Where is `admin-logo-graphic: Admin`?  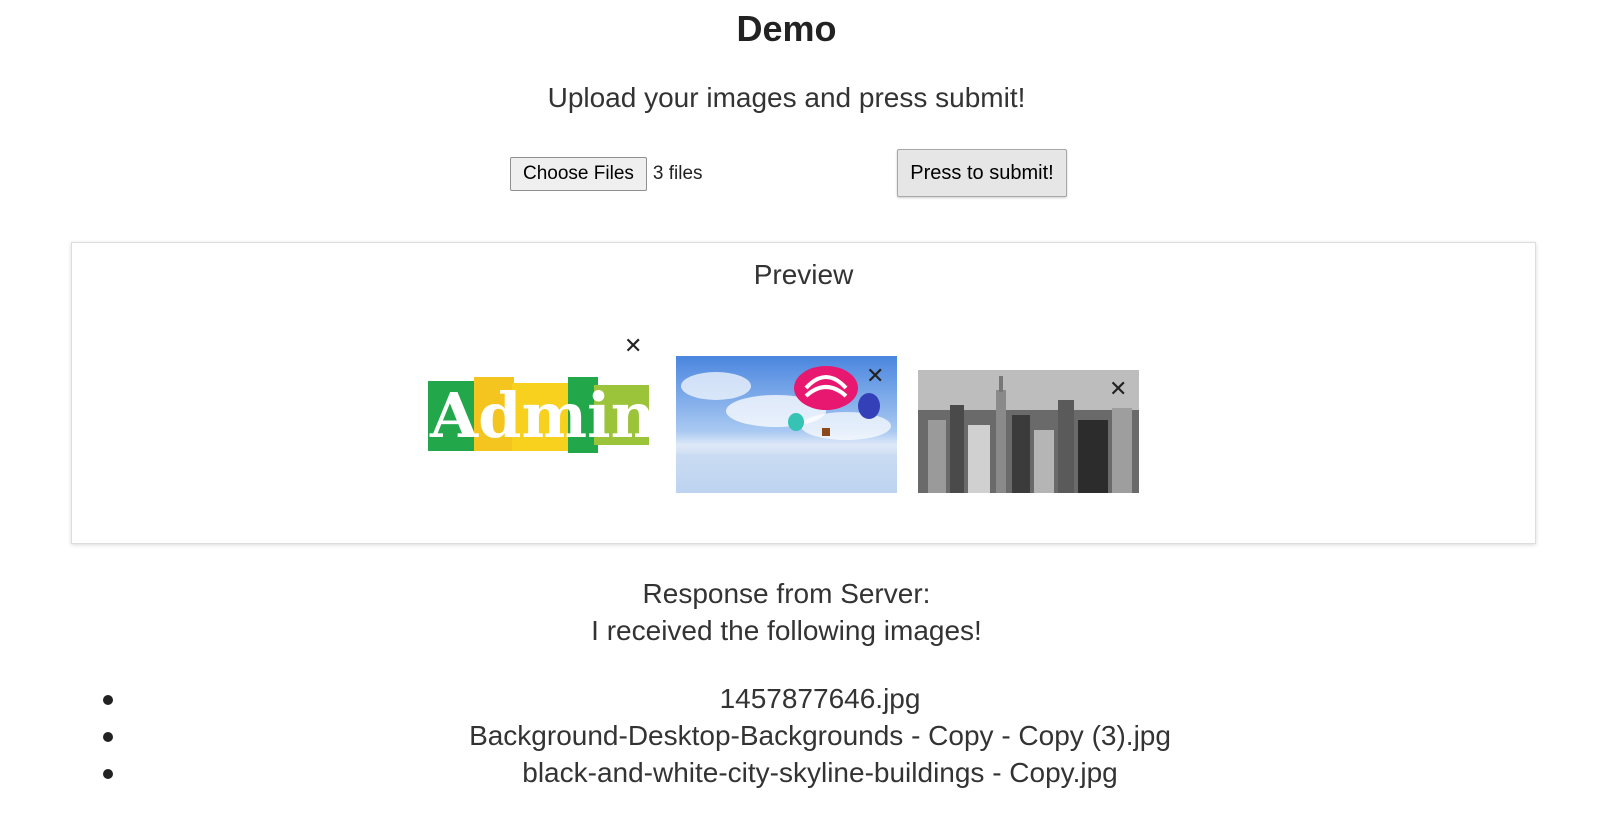 admin-logo-graphic: Admin is located at coordinates (542, 415).